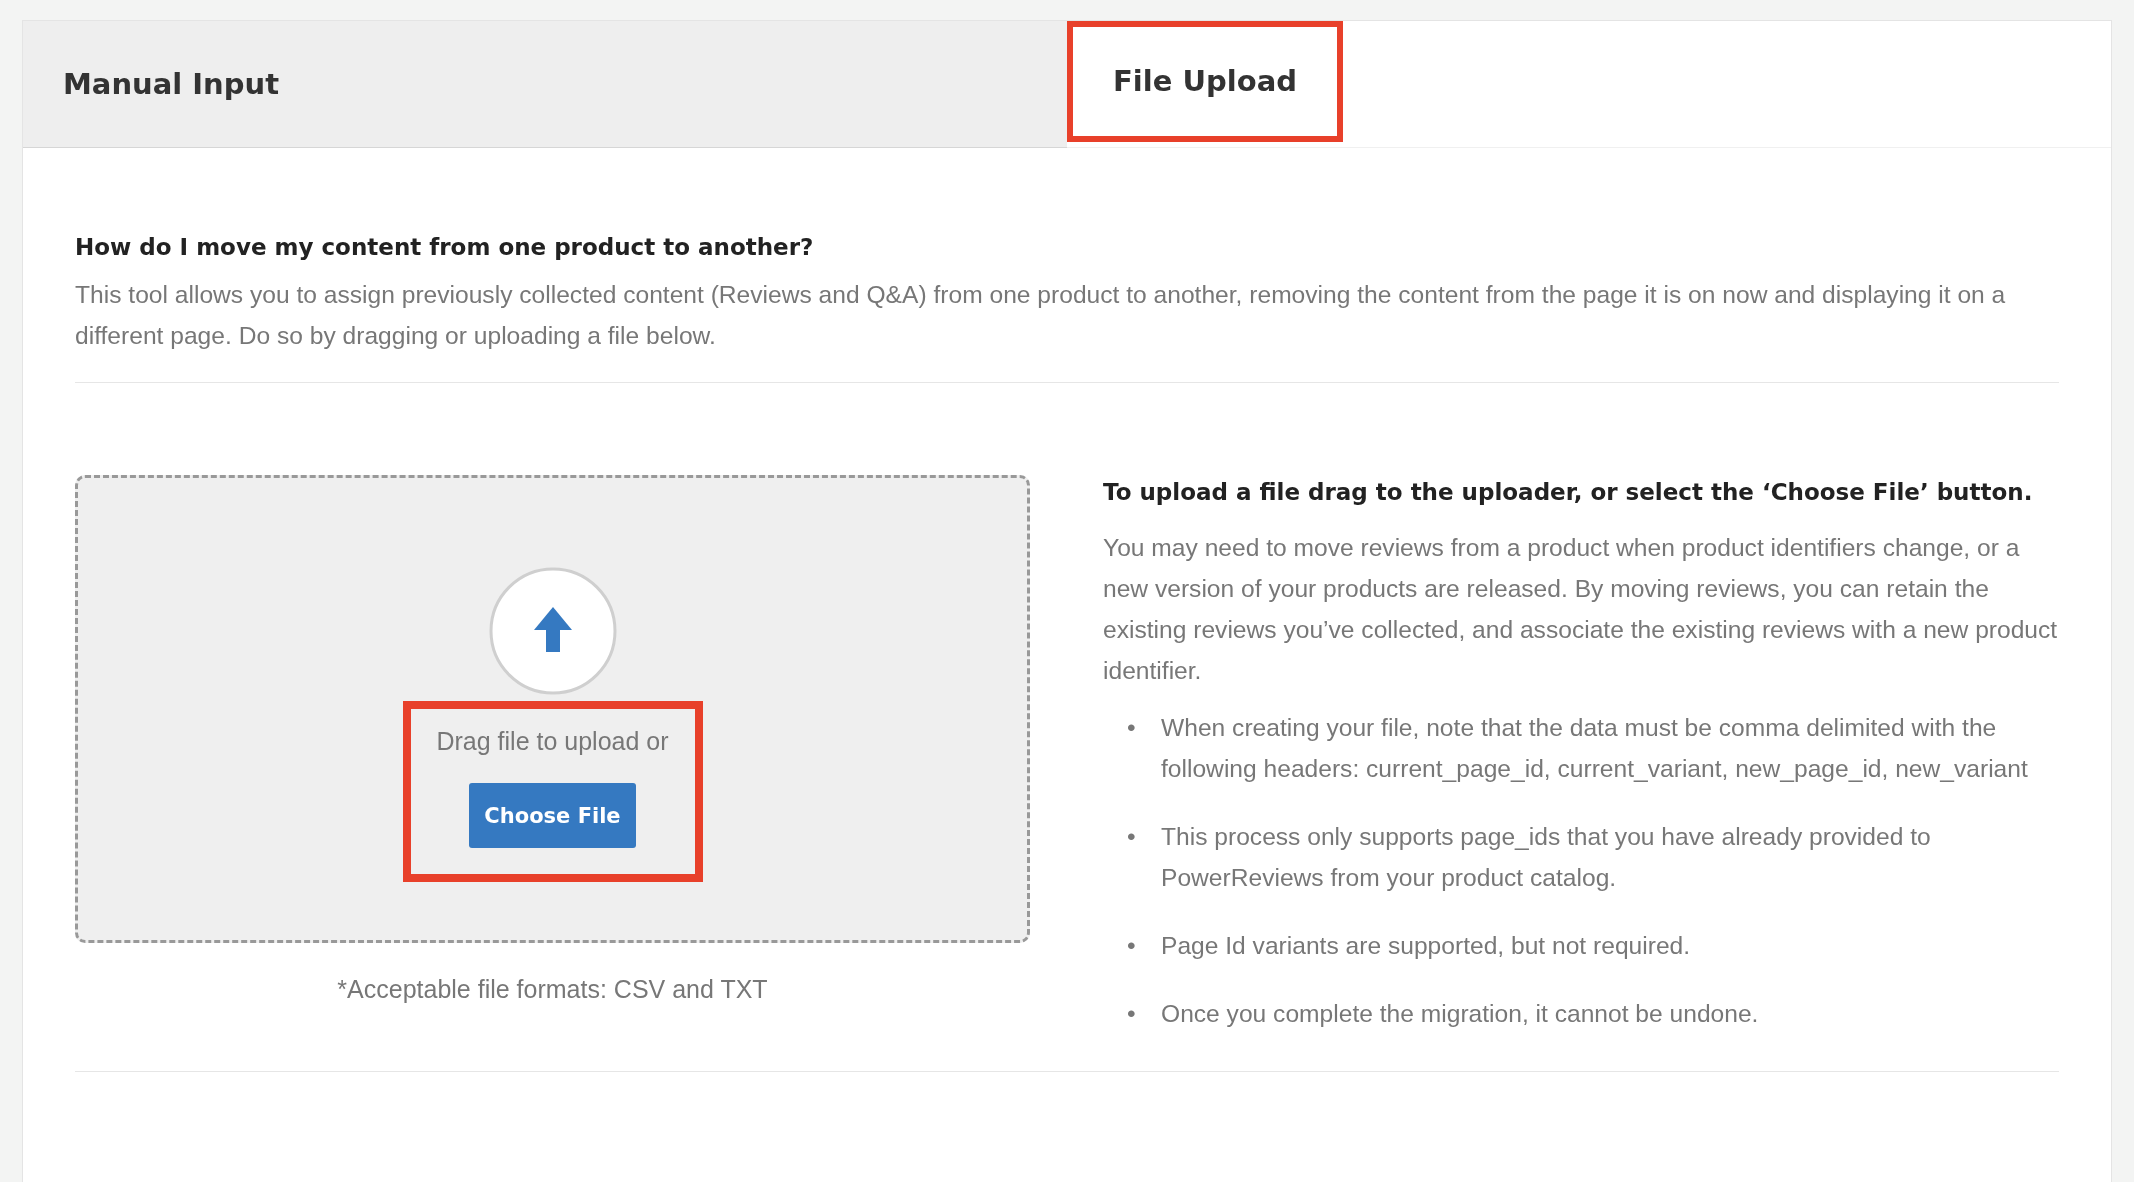 This screenshot has height=1182, width=2134. What do you see at coordinates (1568, 492) in the screenshot?
I see `instructions-heading: To upload a file drag to the uploader, or select the ‘Choose File’ button.` at bounding box center [1568, 492].